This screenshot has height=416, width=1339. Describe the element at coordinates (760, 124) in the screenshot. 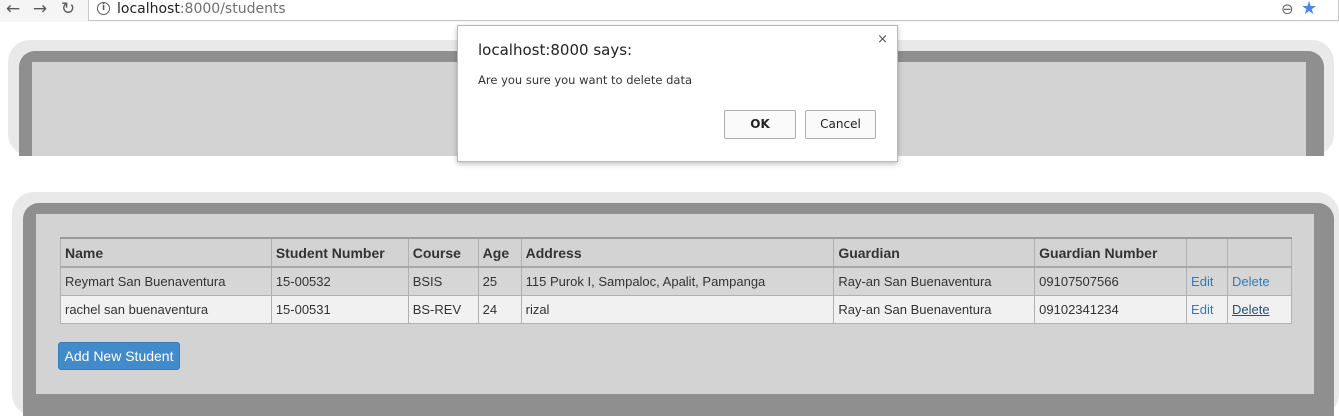

I see `ok-button: OK` at that location.